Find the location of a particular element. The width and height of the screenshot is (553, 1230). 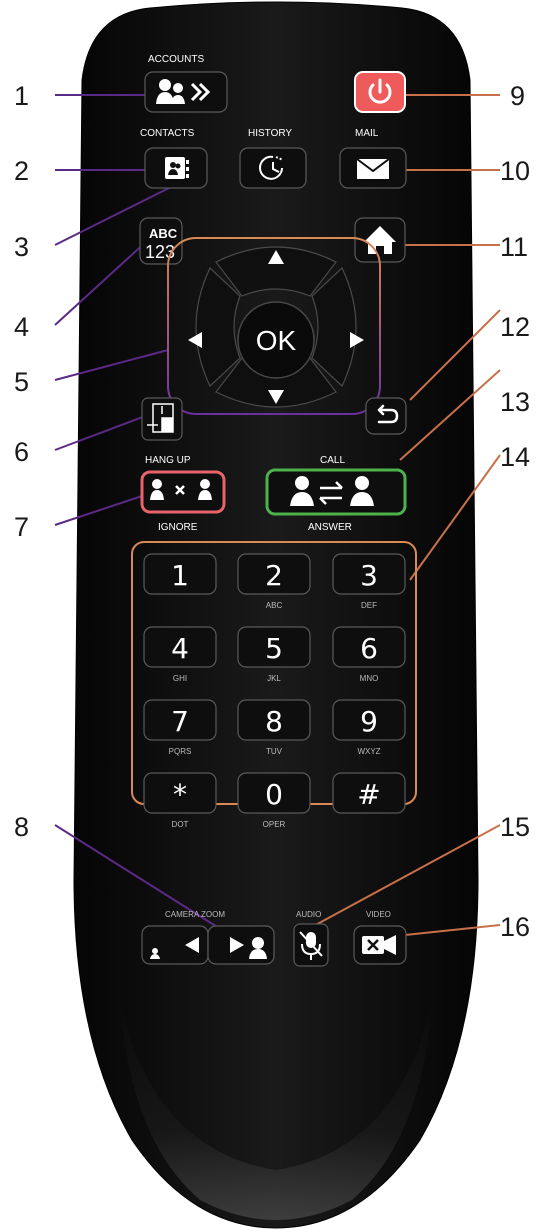

history-label: HISTORY is located at coordinates (270, 133).